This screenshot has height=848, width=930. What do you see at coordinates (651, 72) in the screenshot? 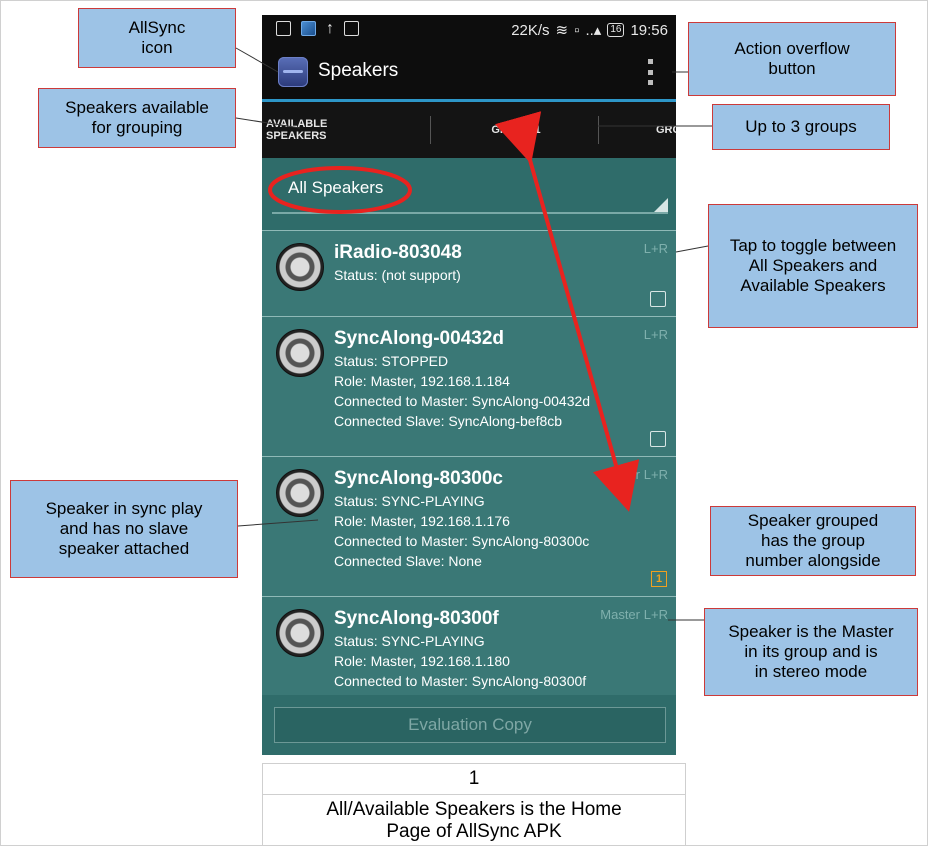
I see `action-overflow-icon` at bounding box center [651, 72].